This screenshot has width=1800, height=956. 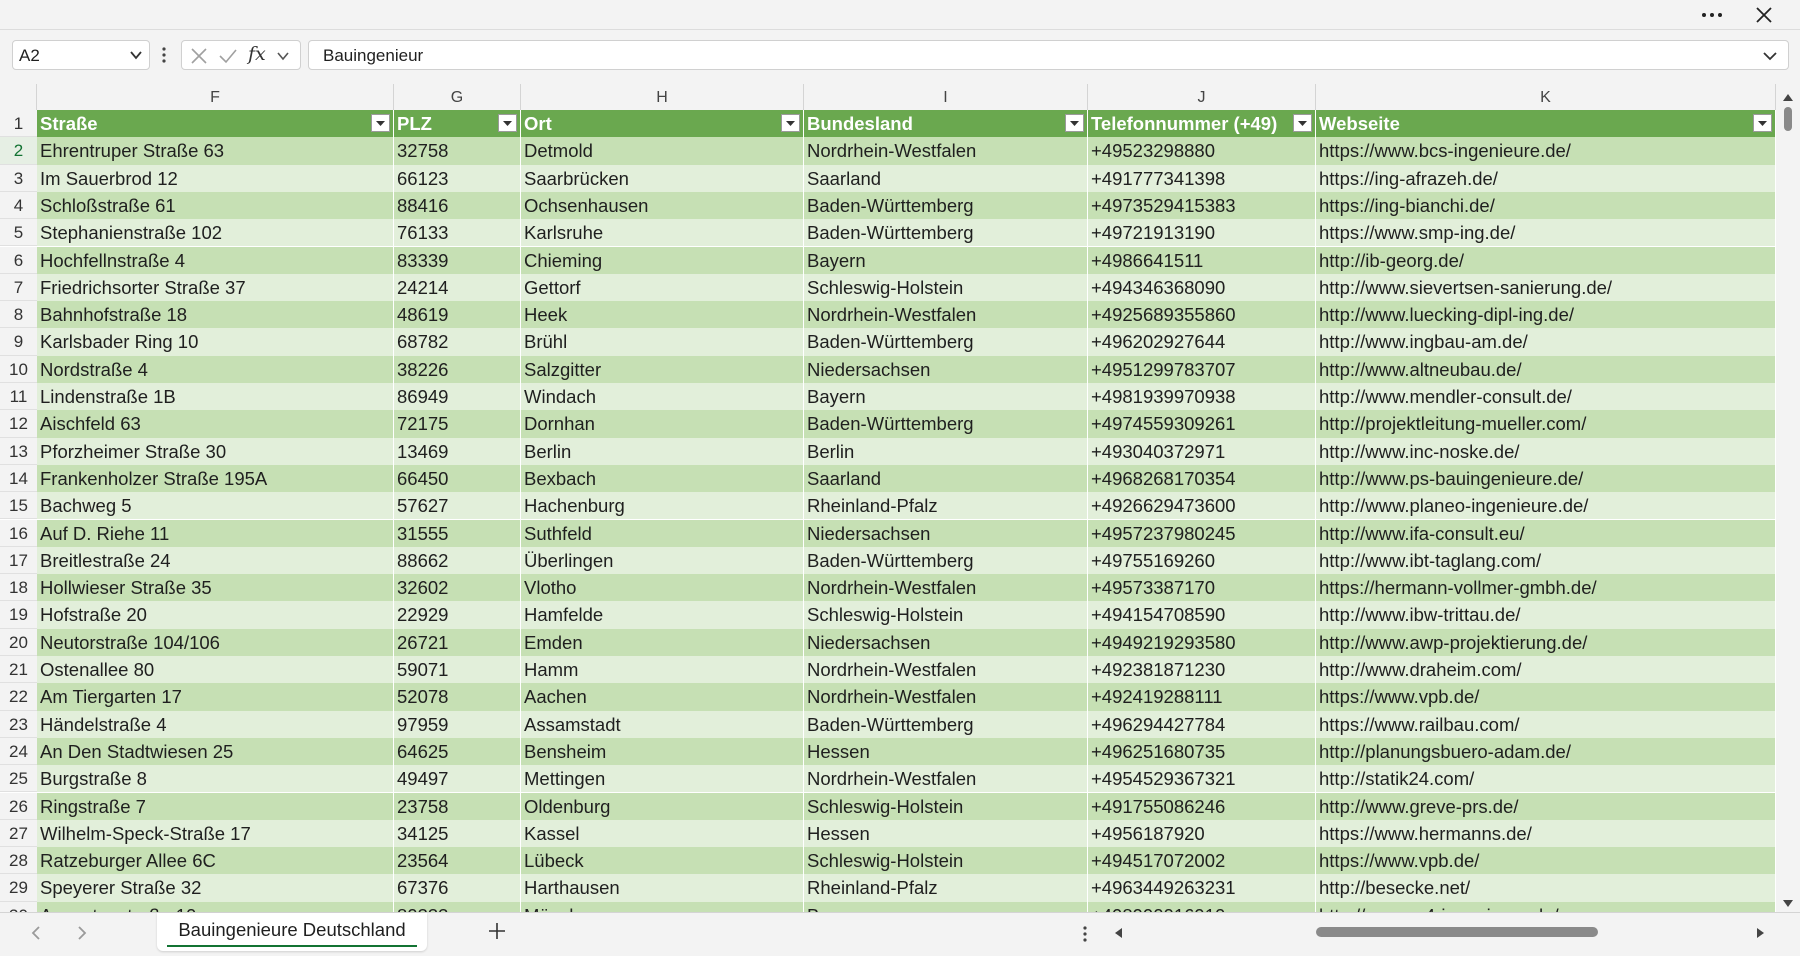 I want to click on table-cell: Brühl, so click(x=662, y=342).